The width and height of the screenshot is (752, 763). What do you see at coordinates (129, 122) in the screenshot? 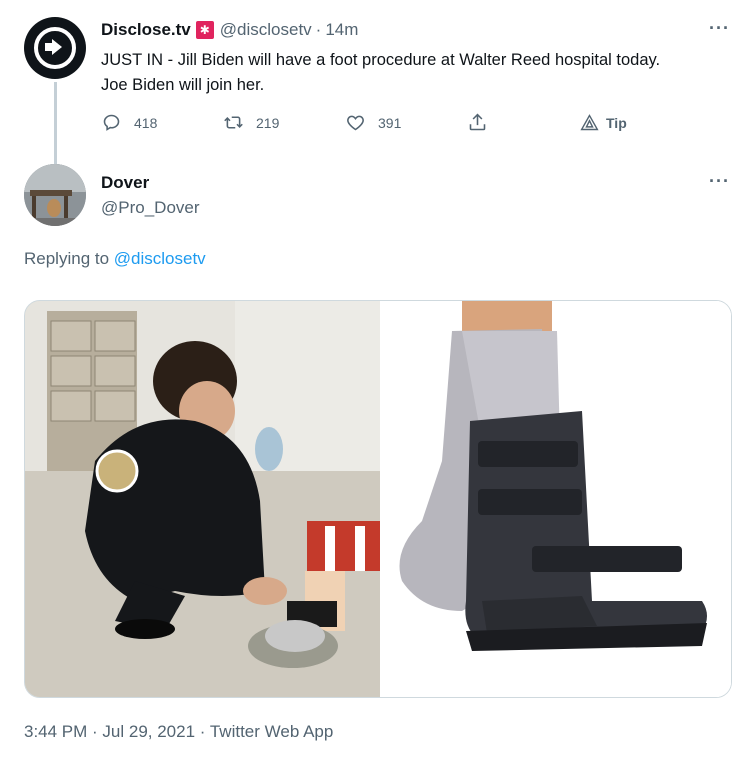
I see `reply-button: 418` at bounding box center [129, 122].